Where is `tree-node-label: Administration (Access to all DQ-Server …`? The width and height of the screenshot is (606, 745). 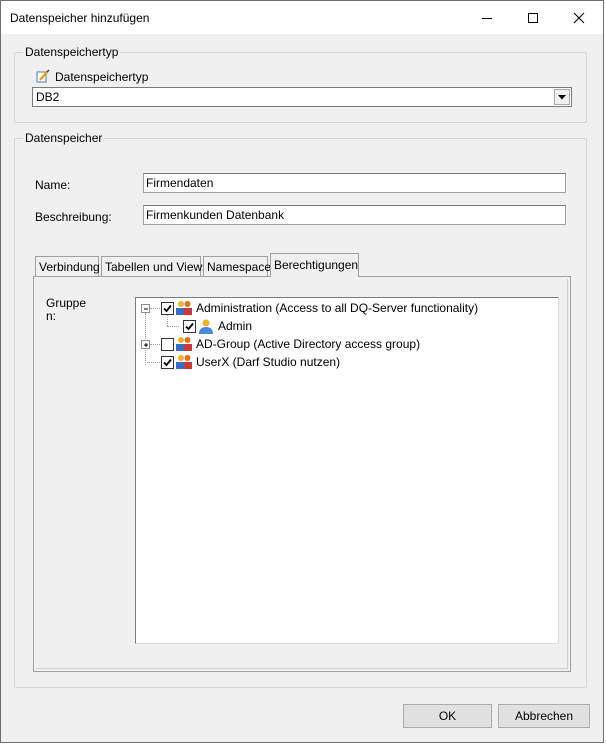
tree-node-label: Administration (Access to all DQ-Server … is located at coordinates (337, 308).